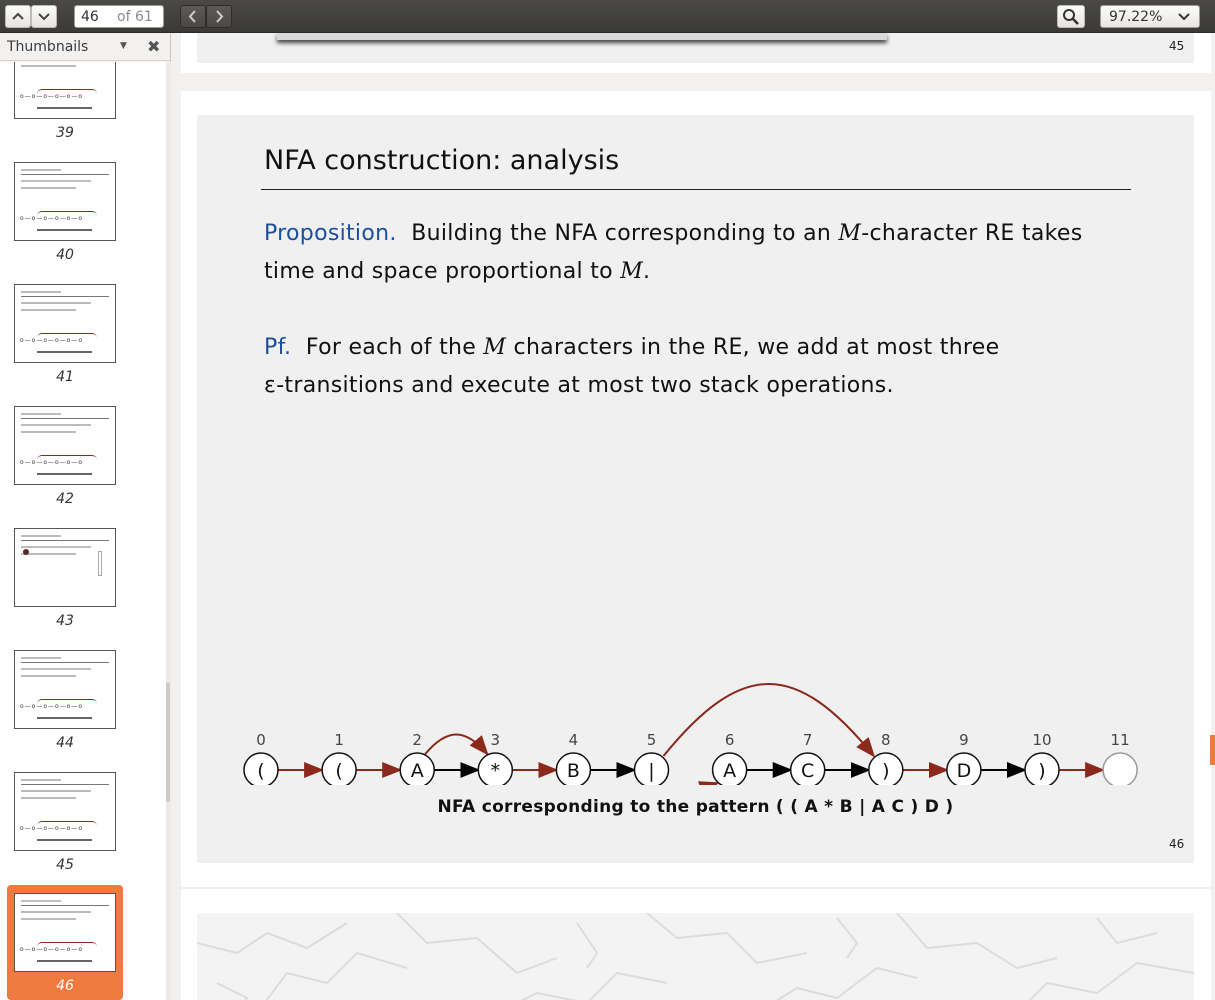 The height and width of the screenshot is (1000, 1215). I want to click on nfa-state-index: 3, so click(496, 740).